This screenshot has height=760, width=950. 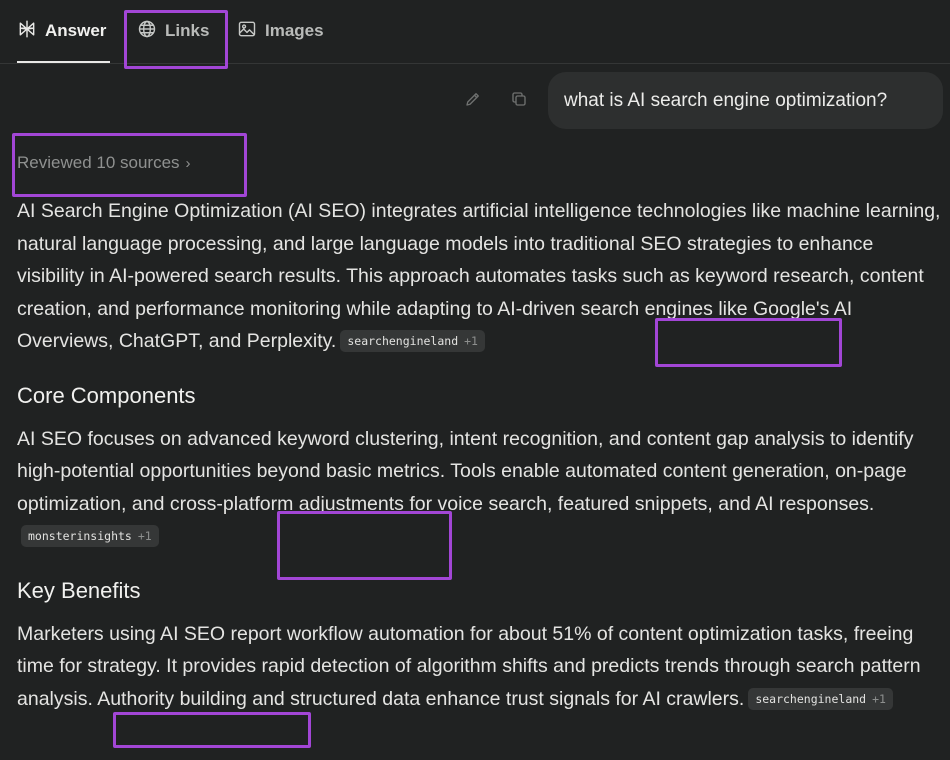 I want to click on copy-query-button, so click(x=519, y=101).